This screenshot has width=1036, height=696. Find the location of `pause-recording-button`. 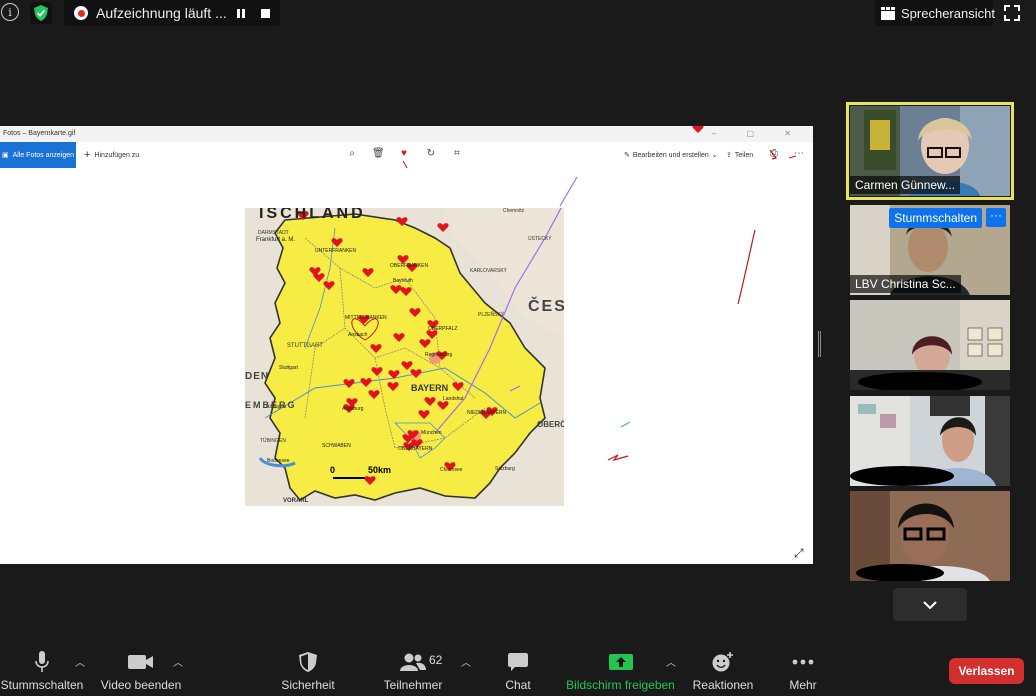

pause-recording-button is located at coordinates (241, 13).